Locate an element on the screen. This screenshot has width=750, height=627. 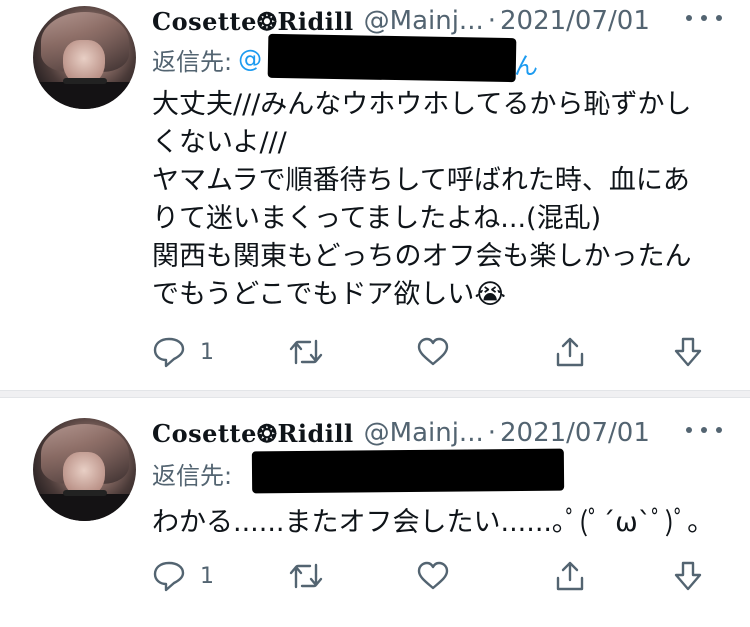
tweet-text-line: 大丈夫///みんなウホウホしてるから恥ずかし is located at coordinates (422, 104).